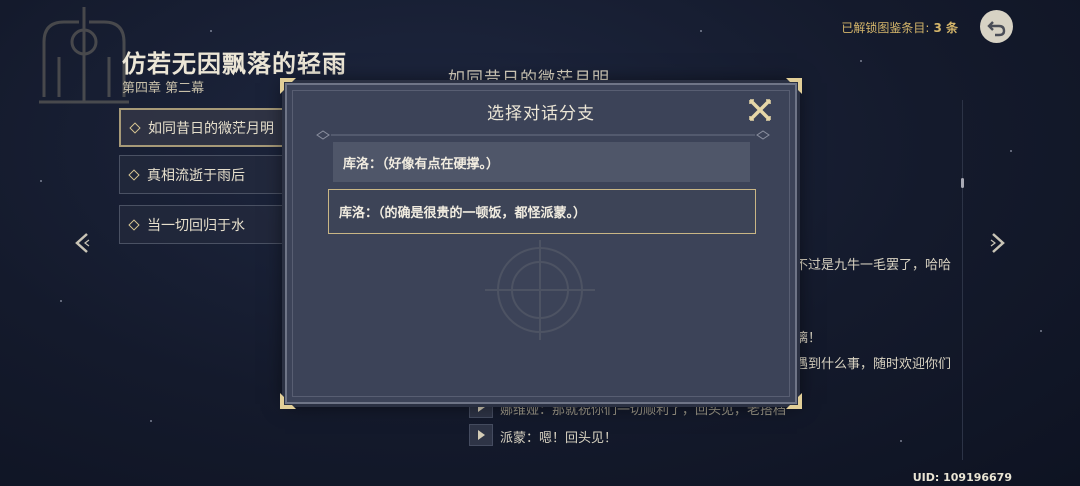 The image size is (1080, 486). What do you see at coordinates (559, 438) in the screenshot?
I see `dialog-line: 派蒙：嗯！回头见！` at bounding box center [559, 438].